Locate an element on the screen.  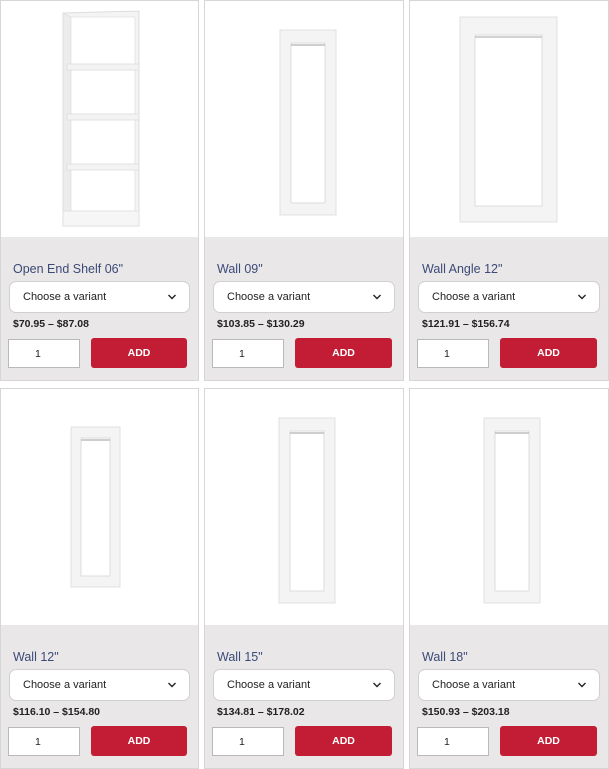
product-title: Open End Shelf 06" is located at coordinates (68, 269).